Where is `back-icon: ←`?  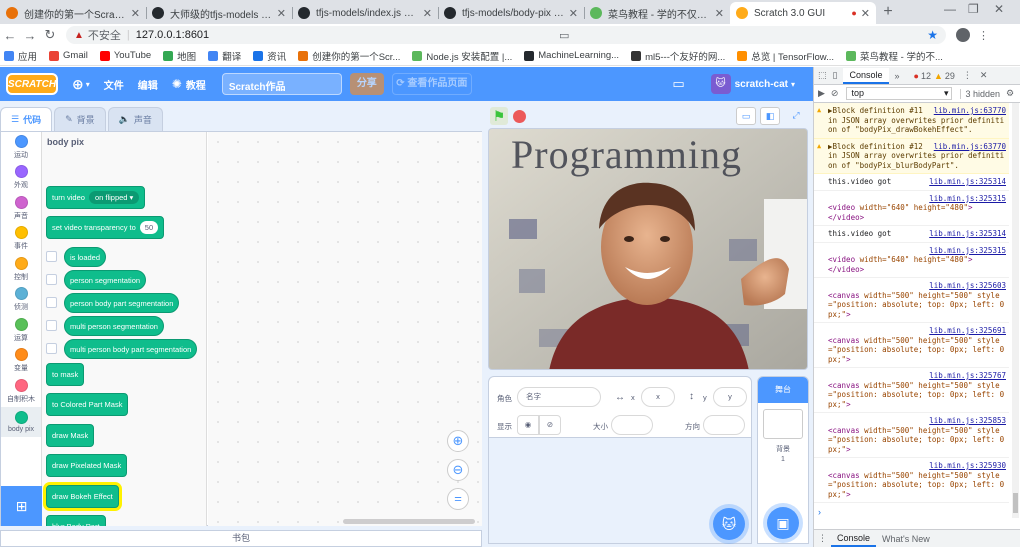
back-icon: ← is located at coordinates (10, 35).